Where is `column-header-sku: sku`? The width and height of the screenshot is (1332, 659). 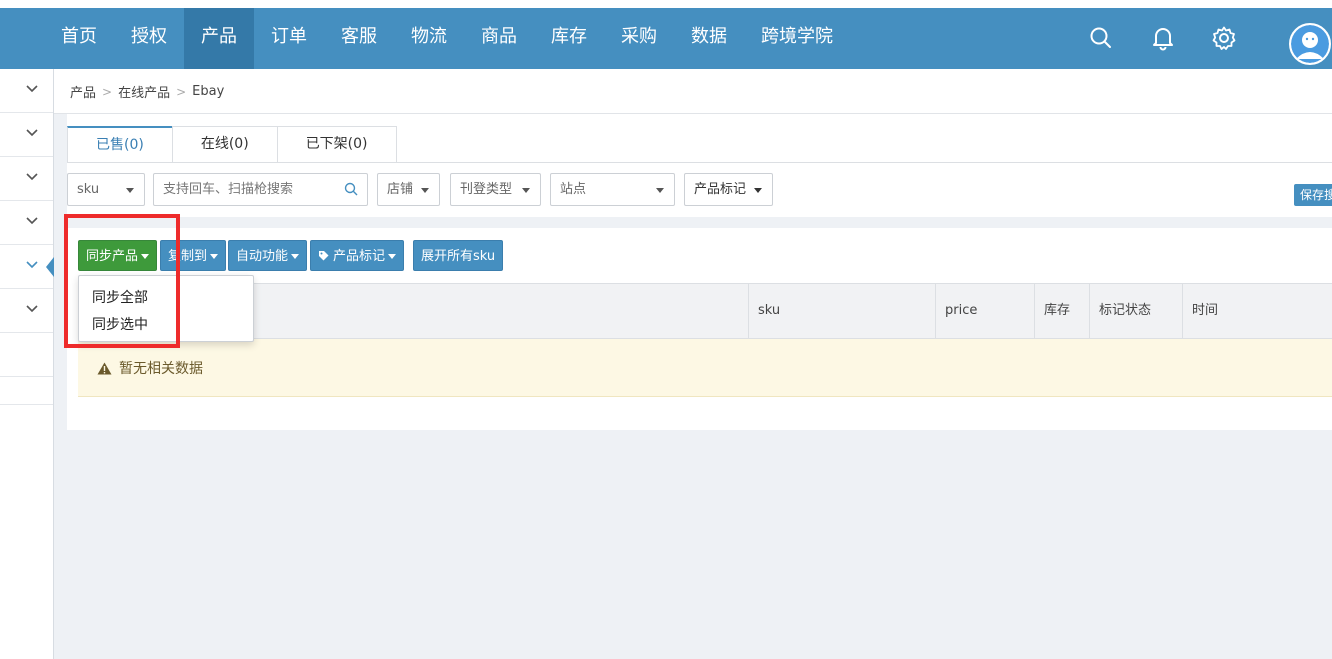
column-header-sku: sku is located at coordinates (842, 311).